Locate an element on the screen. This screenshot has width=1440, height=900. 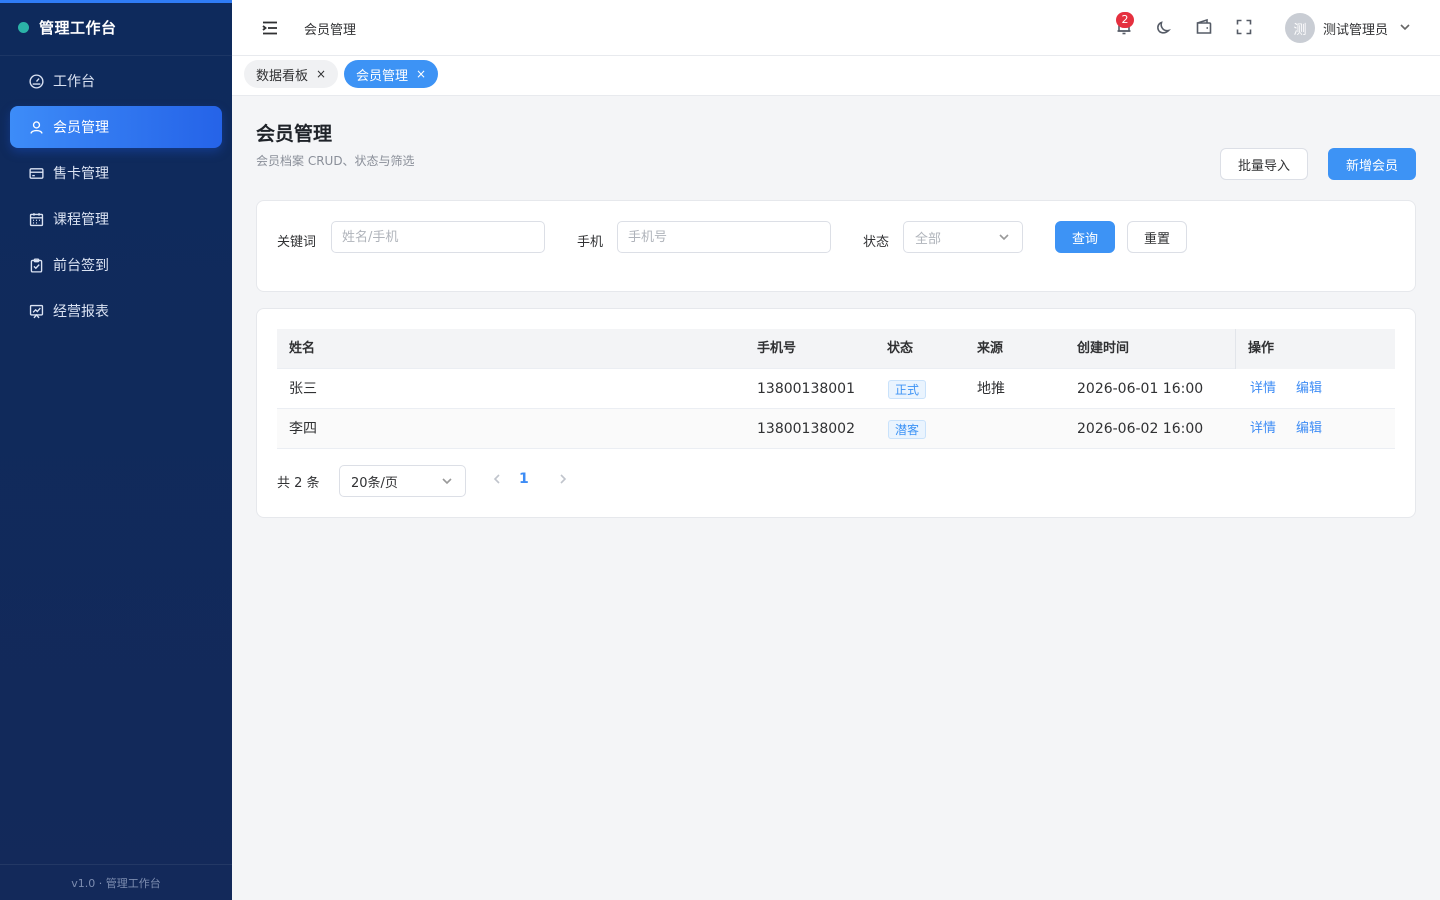
column-header-source: 来源 is located at coordinates (990, 349).